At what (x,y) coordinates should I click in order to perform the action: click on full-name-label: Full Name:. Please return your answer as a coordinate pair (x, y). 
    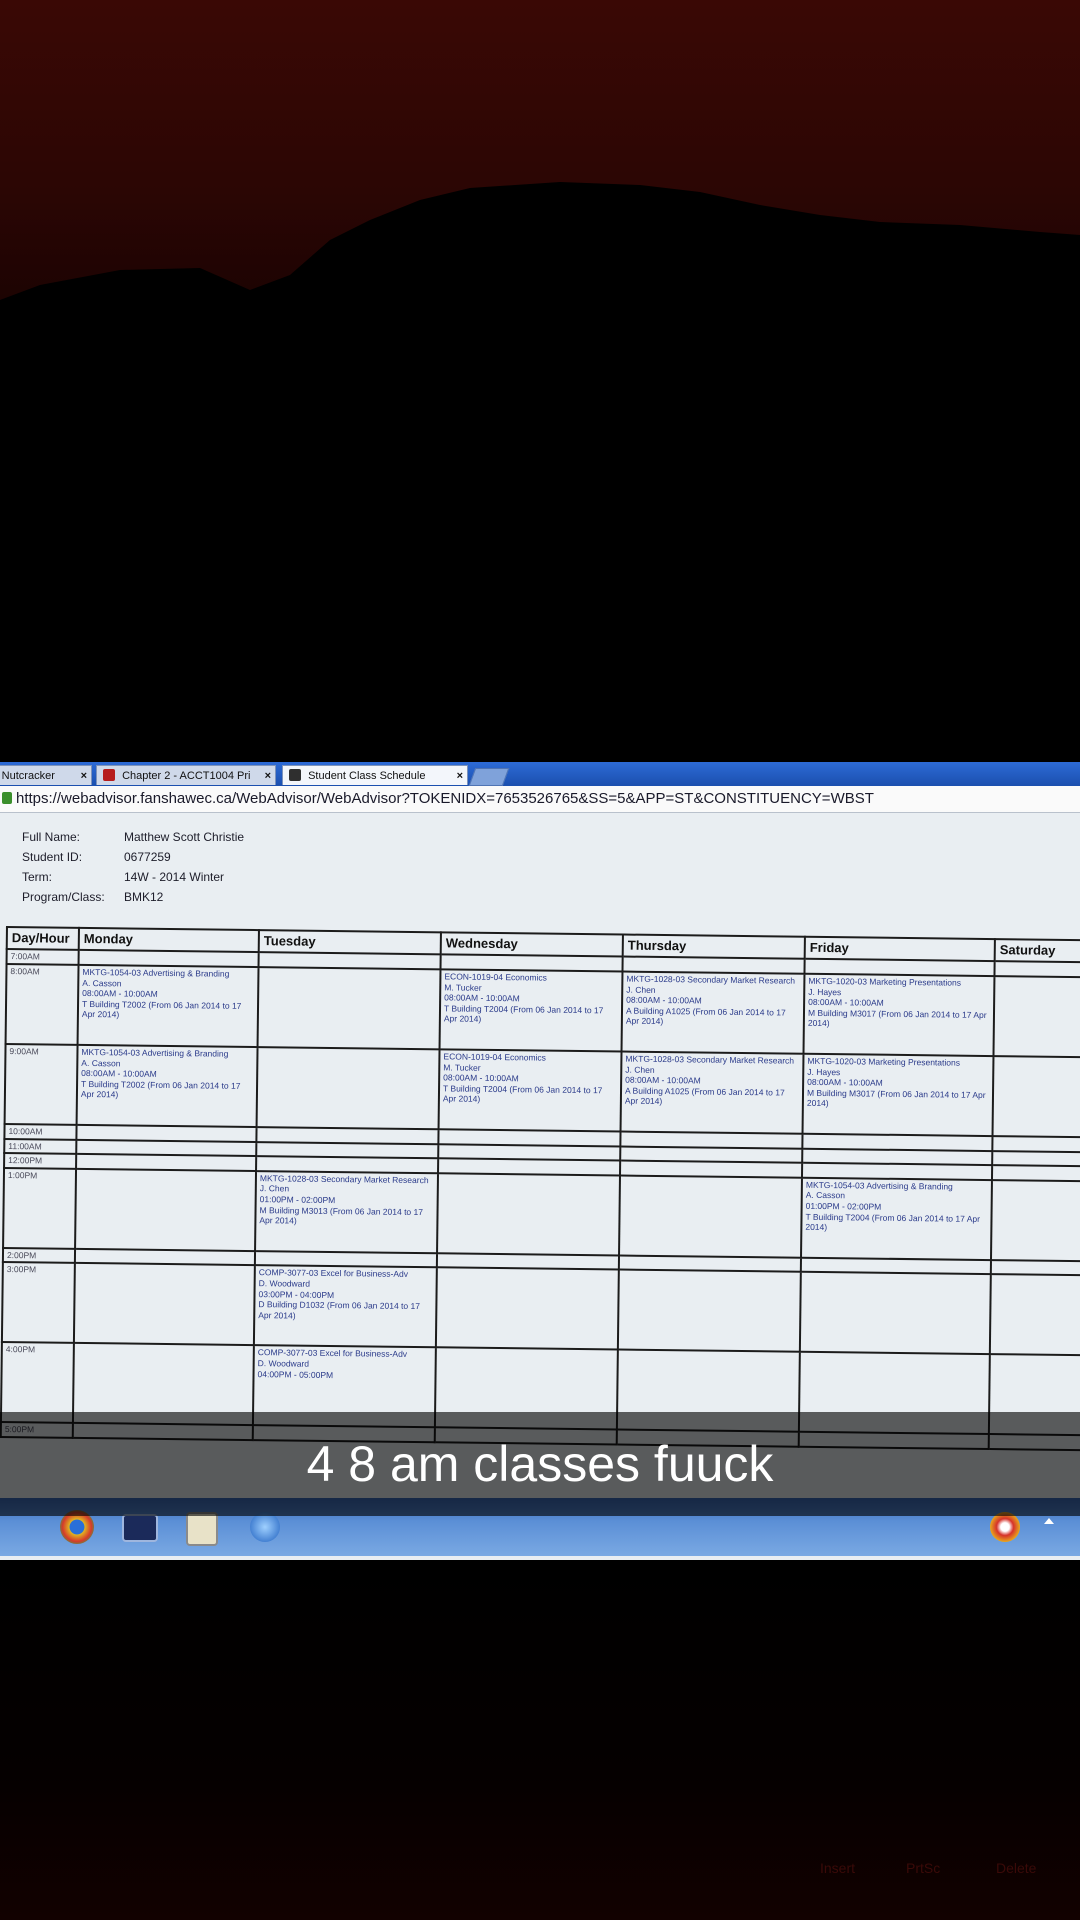
    Looking at the image, I should click on (51, 837).